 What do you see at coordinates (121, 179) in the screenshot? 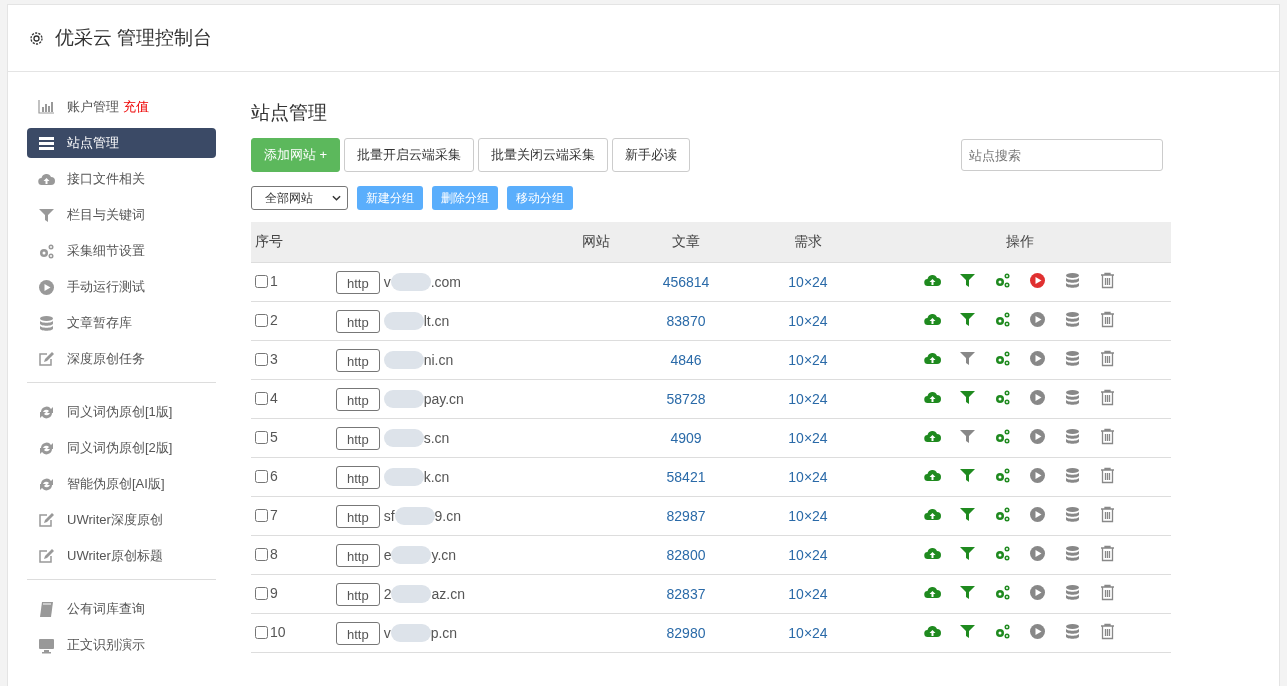
I see `sidebar-item: 接口文件相关` at bounding box center [121, 179].